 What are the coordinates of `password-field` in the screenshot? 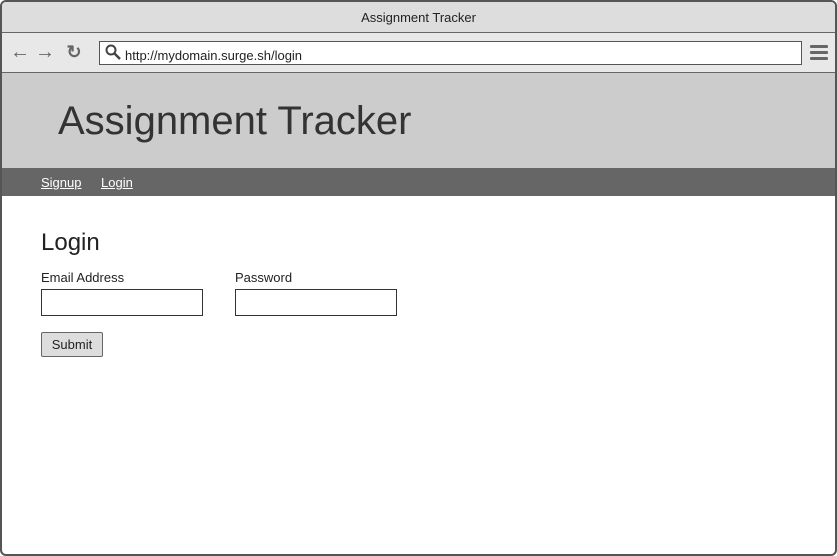 It's located at (316, 302).